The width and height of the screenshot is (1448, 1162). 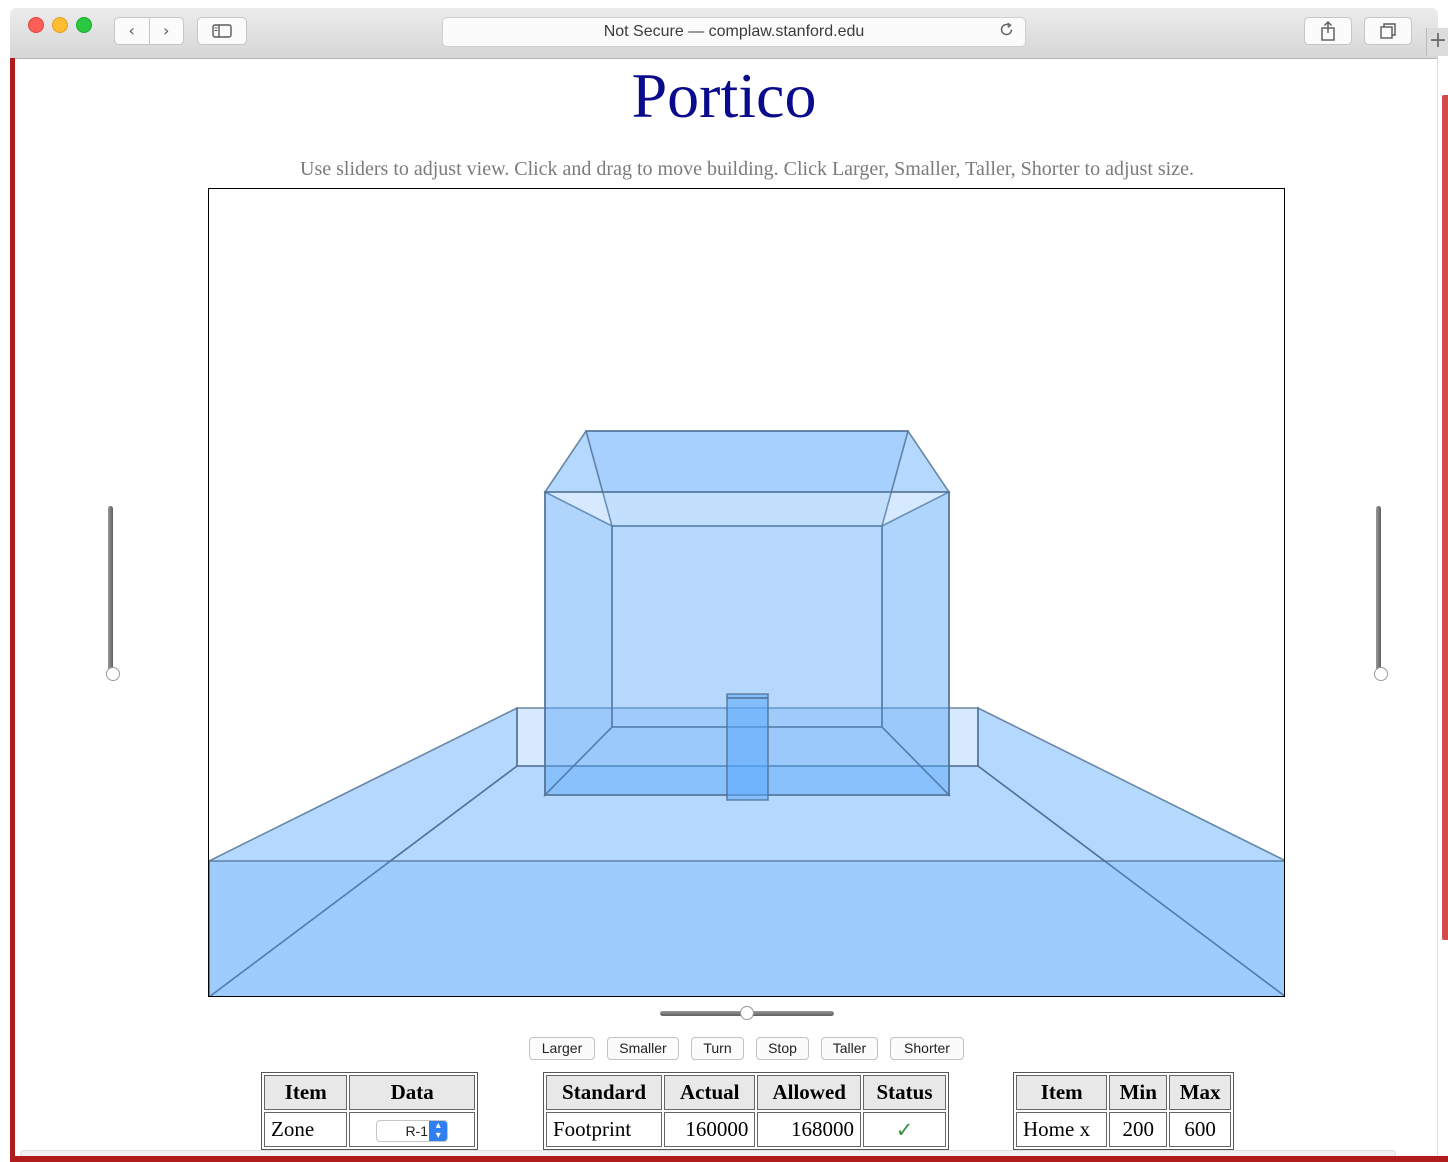 I want to click on zone-cell: R-1 ▴ ▾, so click(x=412, y=1129).